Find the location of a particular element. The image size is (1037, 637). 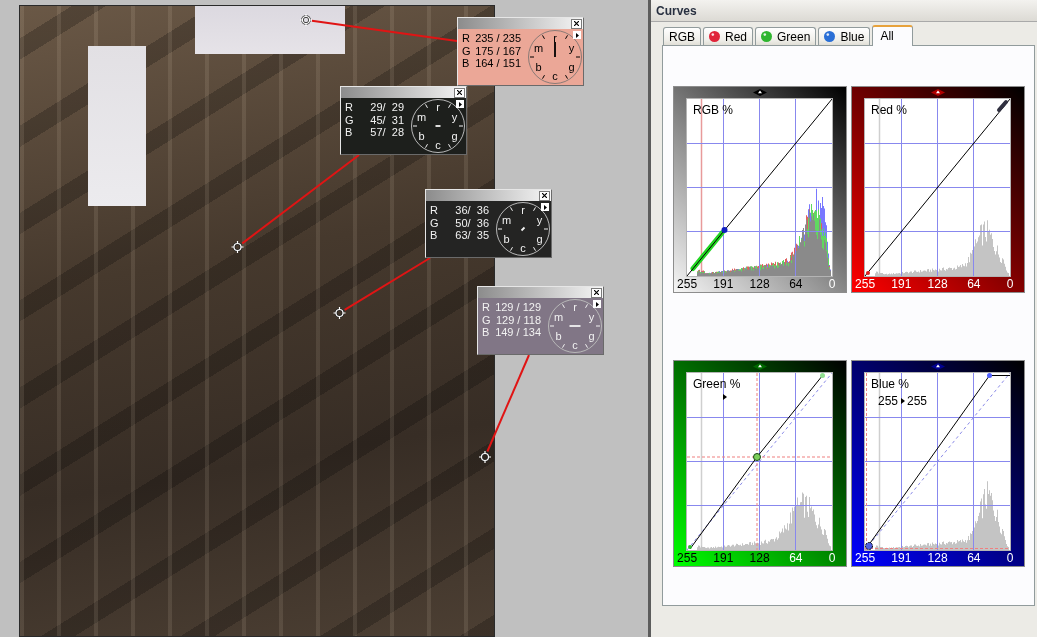

channel-value: 29/ 29 is located at coordinates (387, 107).